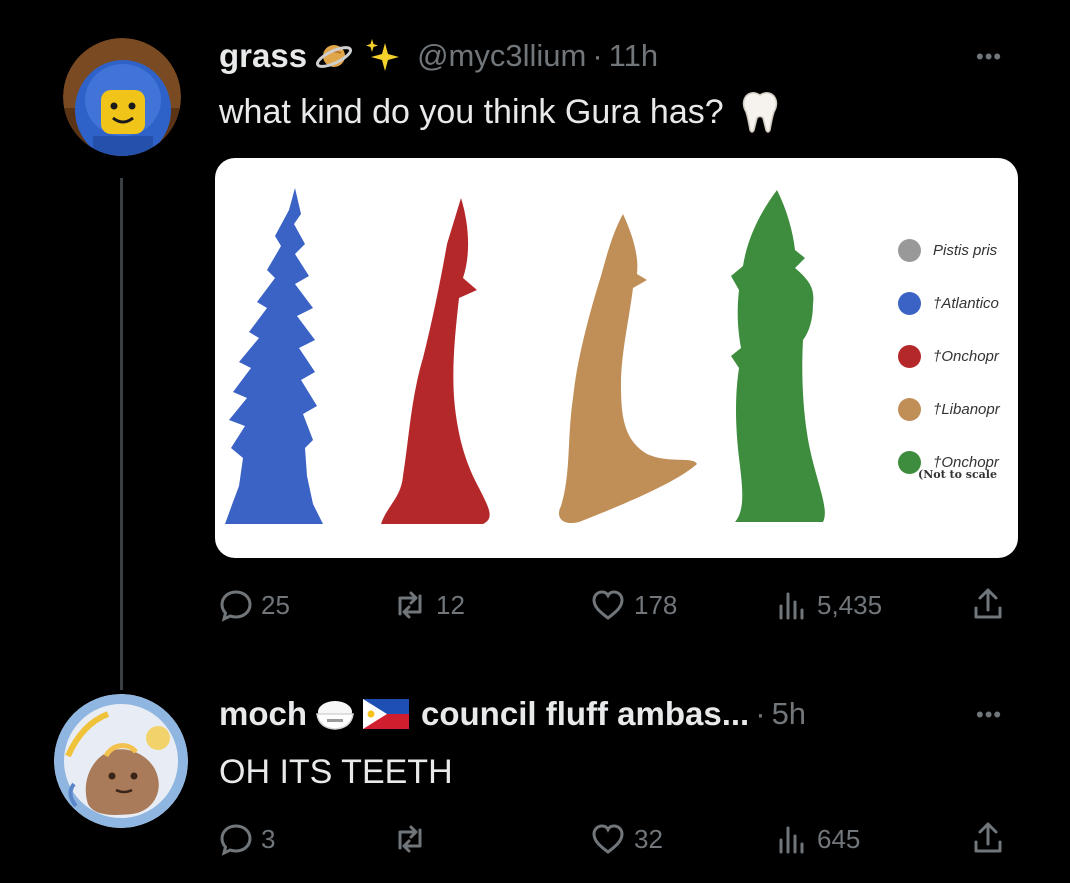 This screenshot has width=1070, height=883. What do you see at coordinates (850, 604) in the screenshot?
I see `view-count: 5,435` at bounding box center [850, 604].